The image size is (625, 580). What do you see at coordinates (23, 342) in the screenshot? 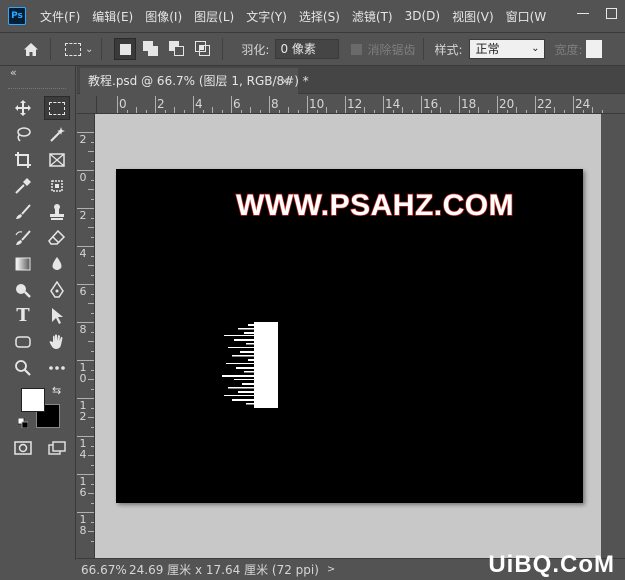
I see `rectangle-tool-icon` at bounding box center [23, 342].